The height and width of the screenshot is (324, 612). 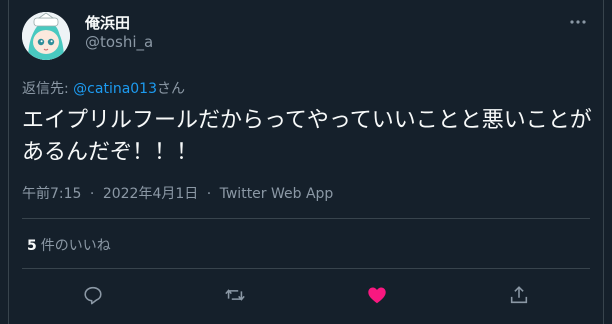 I want to click on likes-label: 件のいいね, so click(x=75, y=246).